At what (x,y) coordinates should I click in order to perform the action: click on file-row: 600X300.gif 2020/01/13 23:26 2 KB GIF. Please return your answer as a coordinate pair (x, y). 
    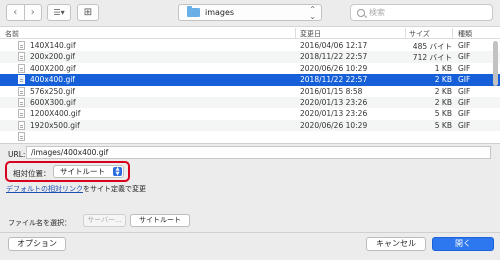
    Looking at the image, I should click on (250, 102).